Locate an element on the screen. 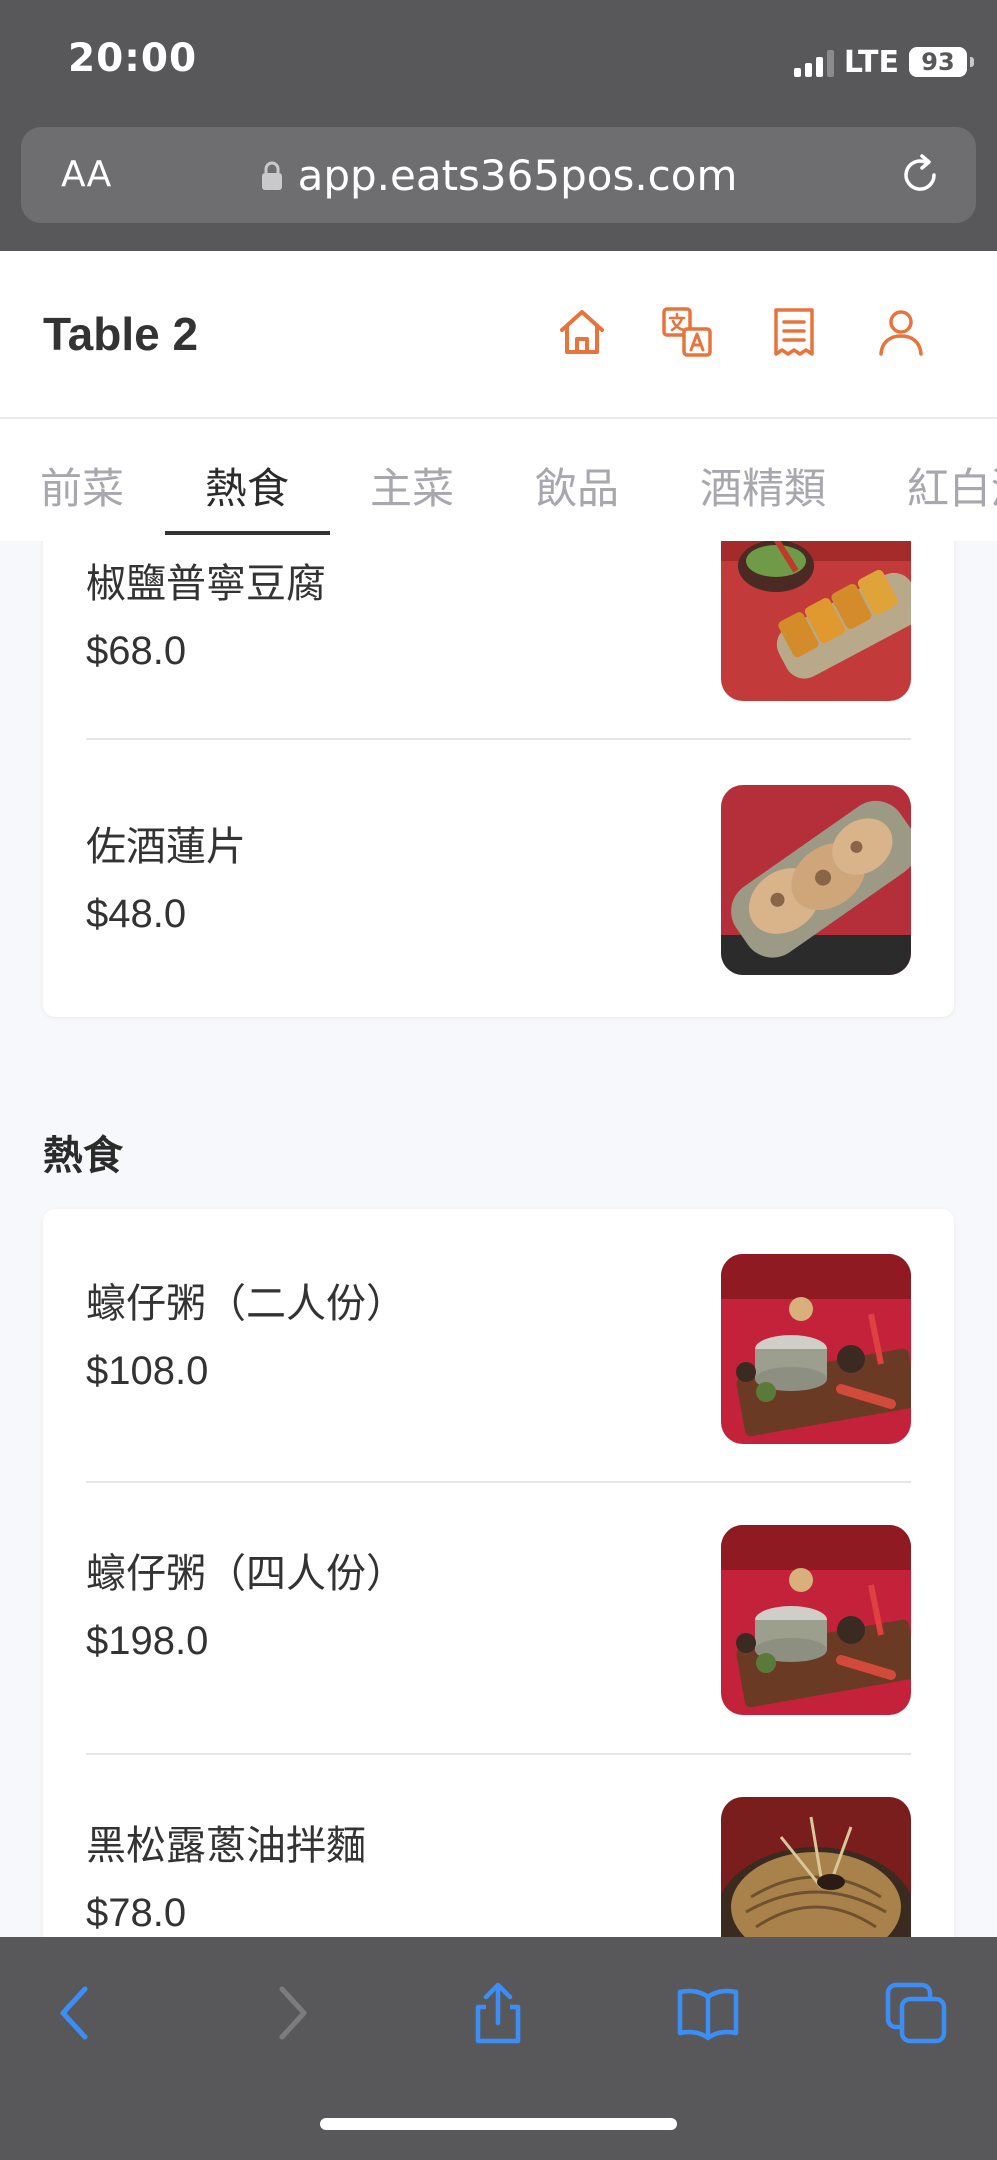 This screenshot has width=997, height=2160. receipt-icon is located at coordinates (794, 332).